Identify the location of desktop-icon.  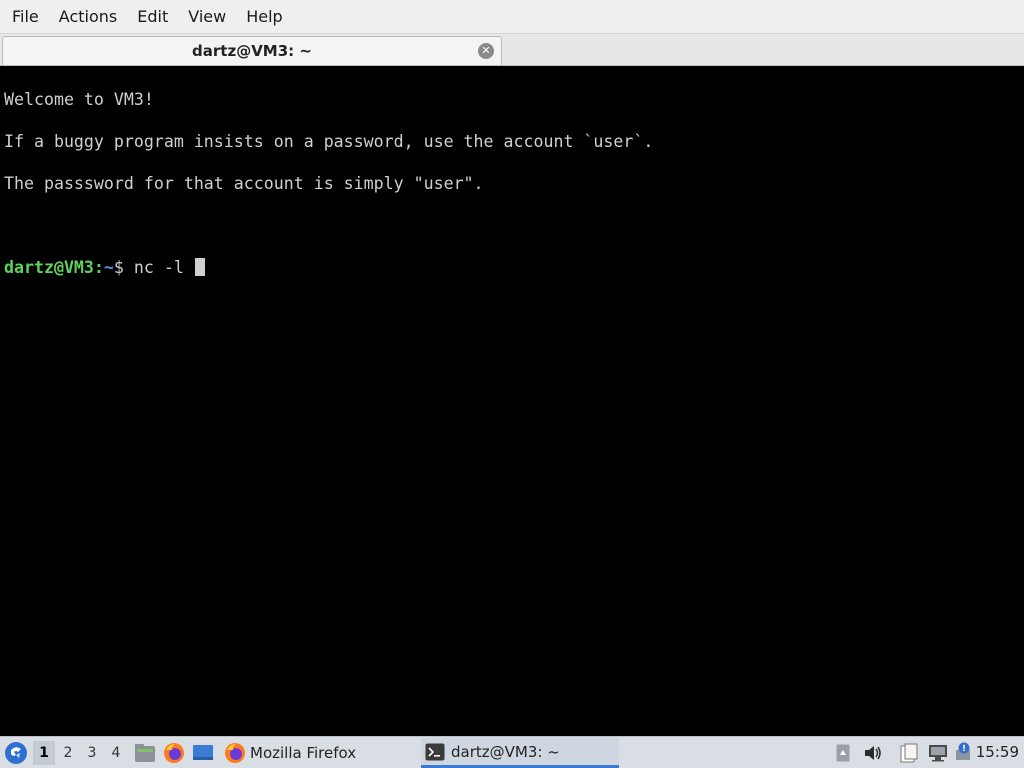
(203, 752).